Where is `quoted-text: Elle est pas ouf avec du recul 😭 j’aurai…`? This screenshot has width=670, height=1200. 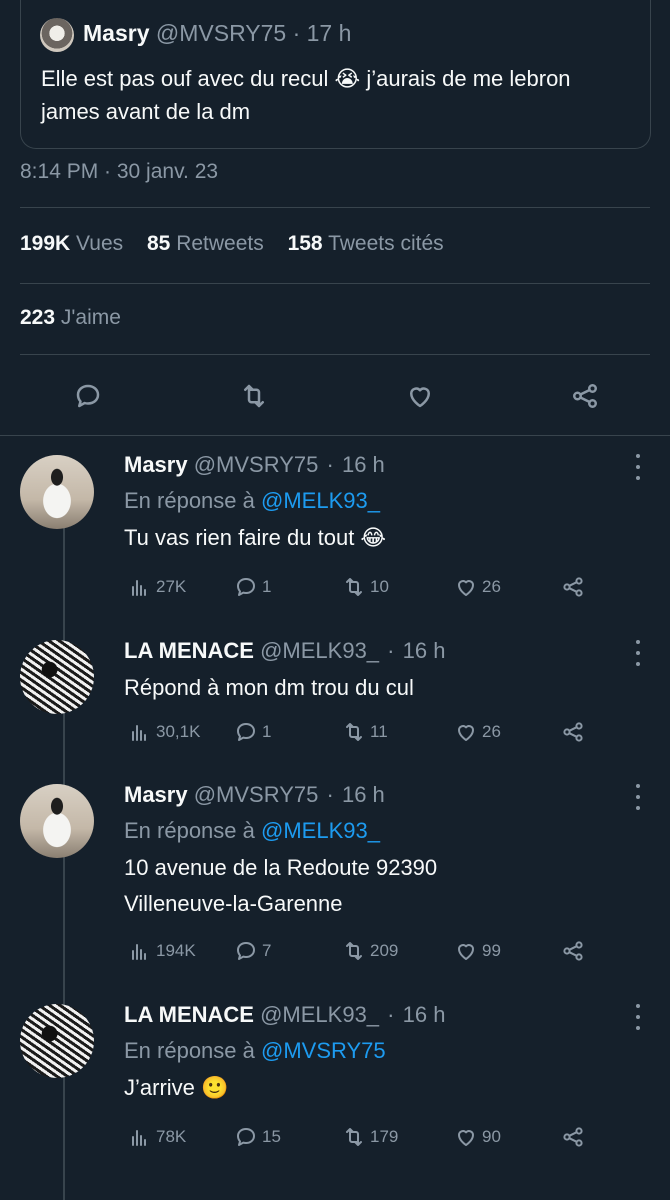
quoted-text: Elle est pas ouf avec du recul 😭 j’aurai… is located at coordinates (306, 95).